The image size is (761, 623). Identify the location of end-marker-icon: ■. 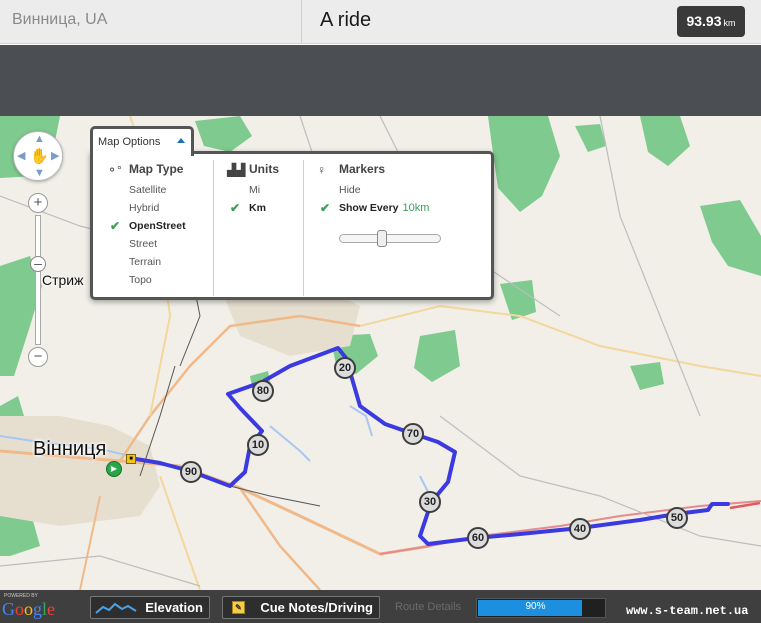
(131, 459).